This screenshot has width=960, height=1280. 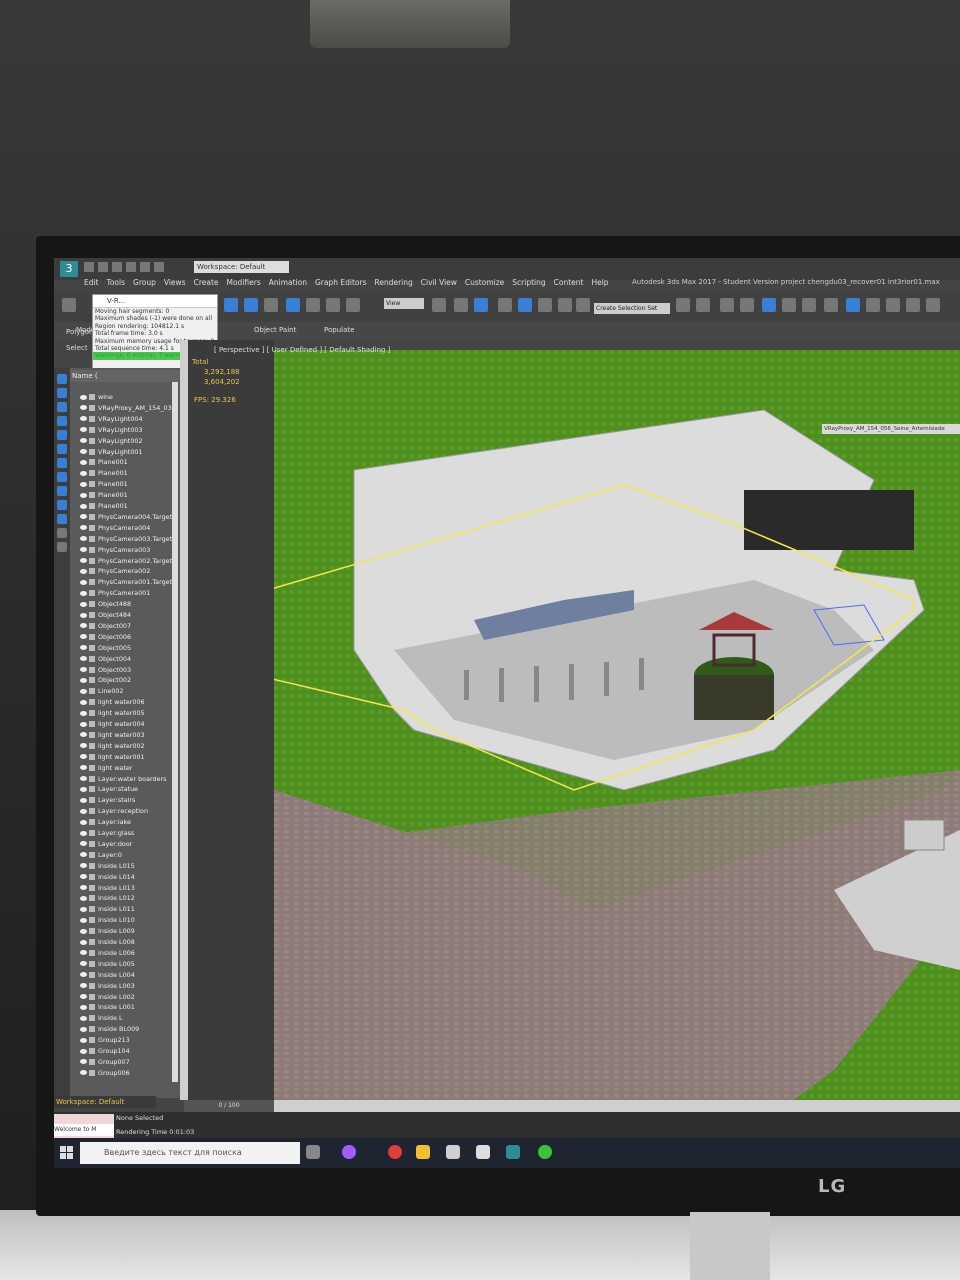 I want to click on render-in-cloud-icon, so click(x=933, y=305).